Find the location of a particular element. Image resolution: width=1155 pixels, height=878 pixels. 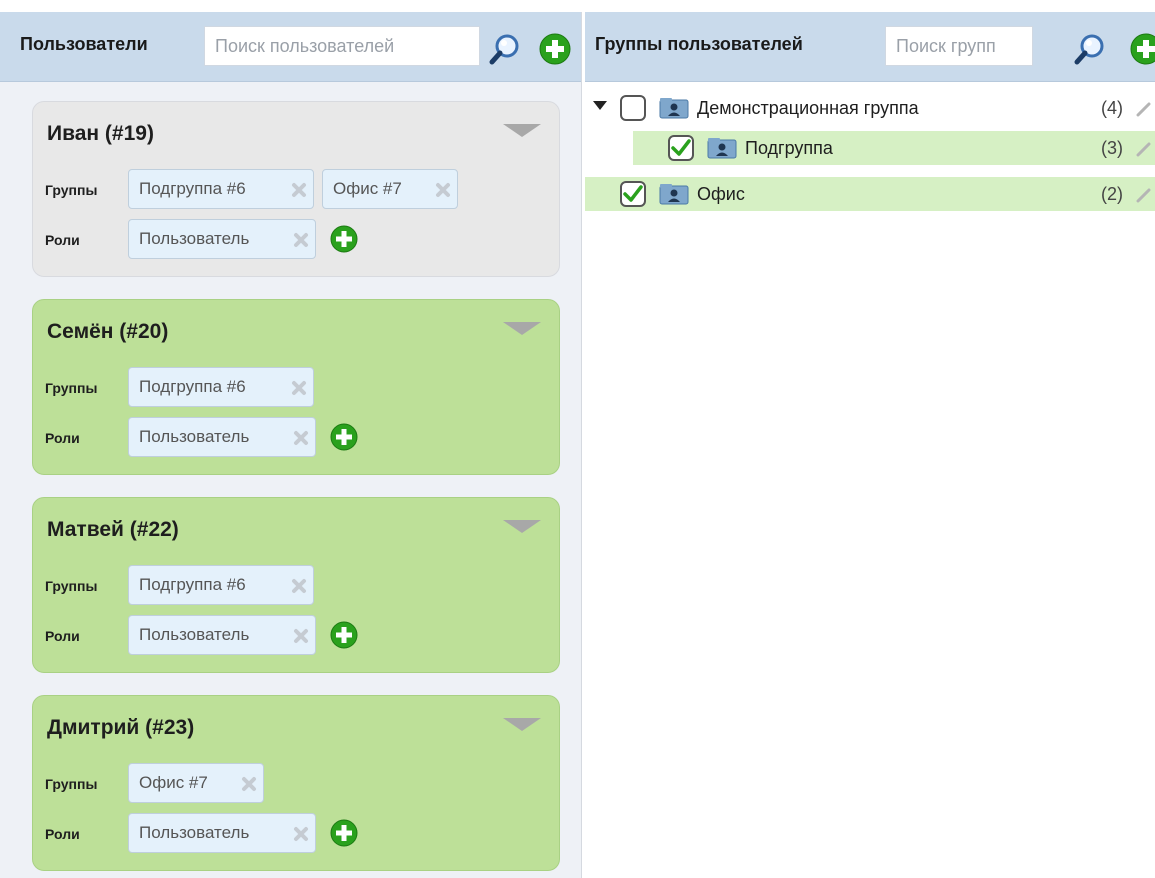

users-search-icon is located at coordinates (505, 49).